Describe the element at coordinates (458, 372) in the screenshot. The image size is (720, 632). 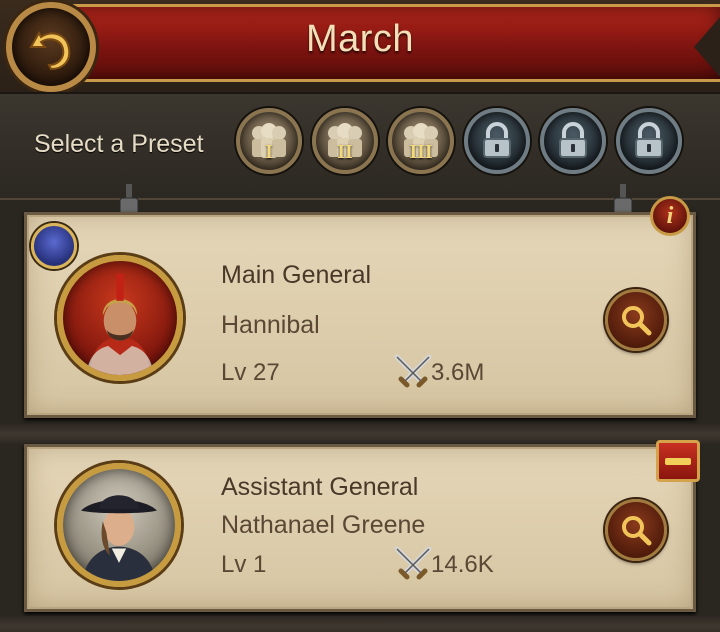
I see `general-power: 3.6M` at that location.